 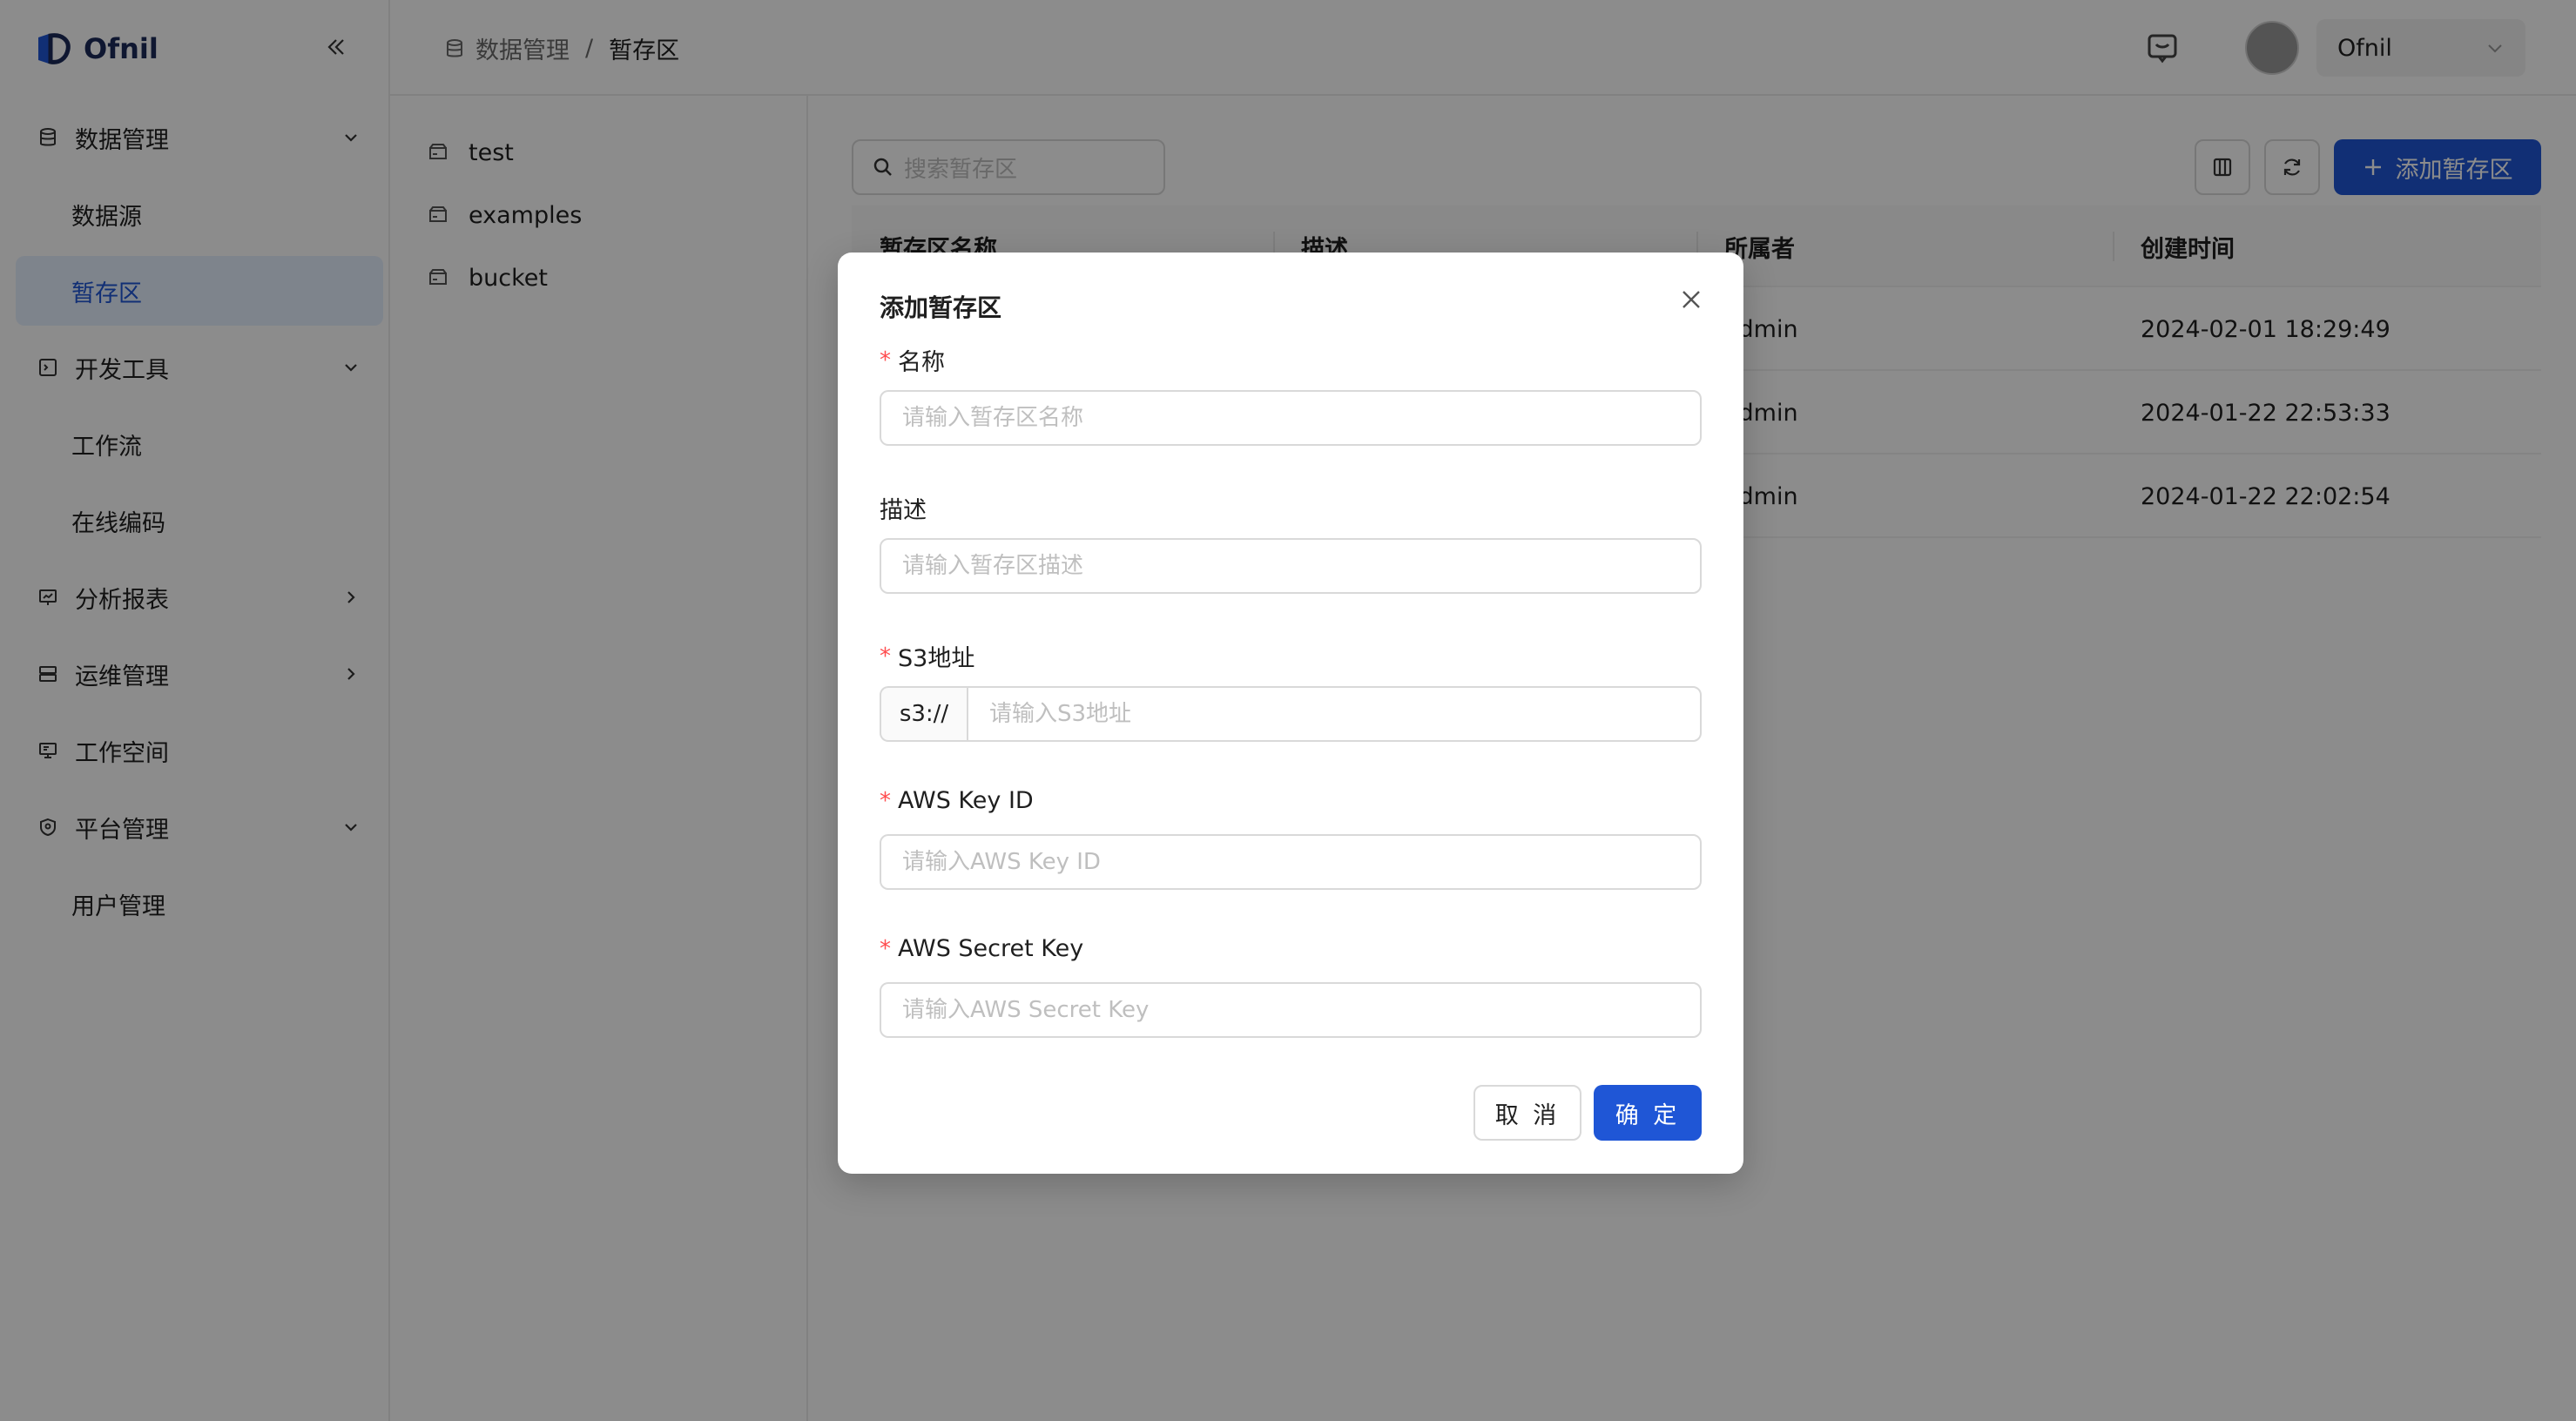 I want to click on name-label-text: 名称, so click(x=922, y=363).